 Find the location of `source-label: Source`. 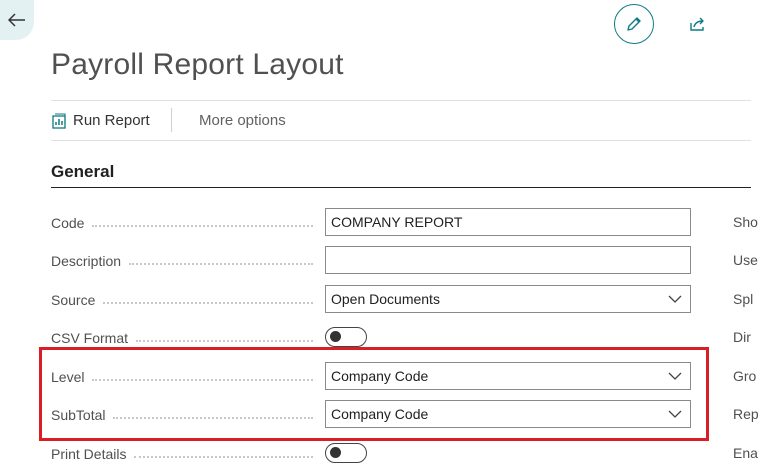

source-label: Source is located at coordinates (186, 300).